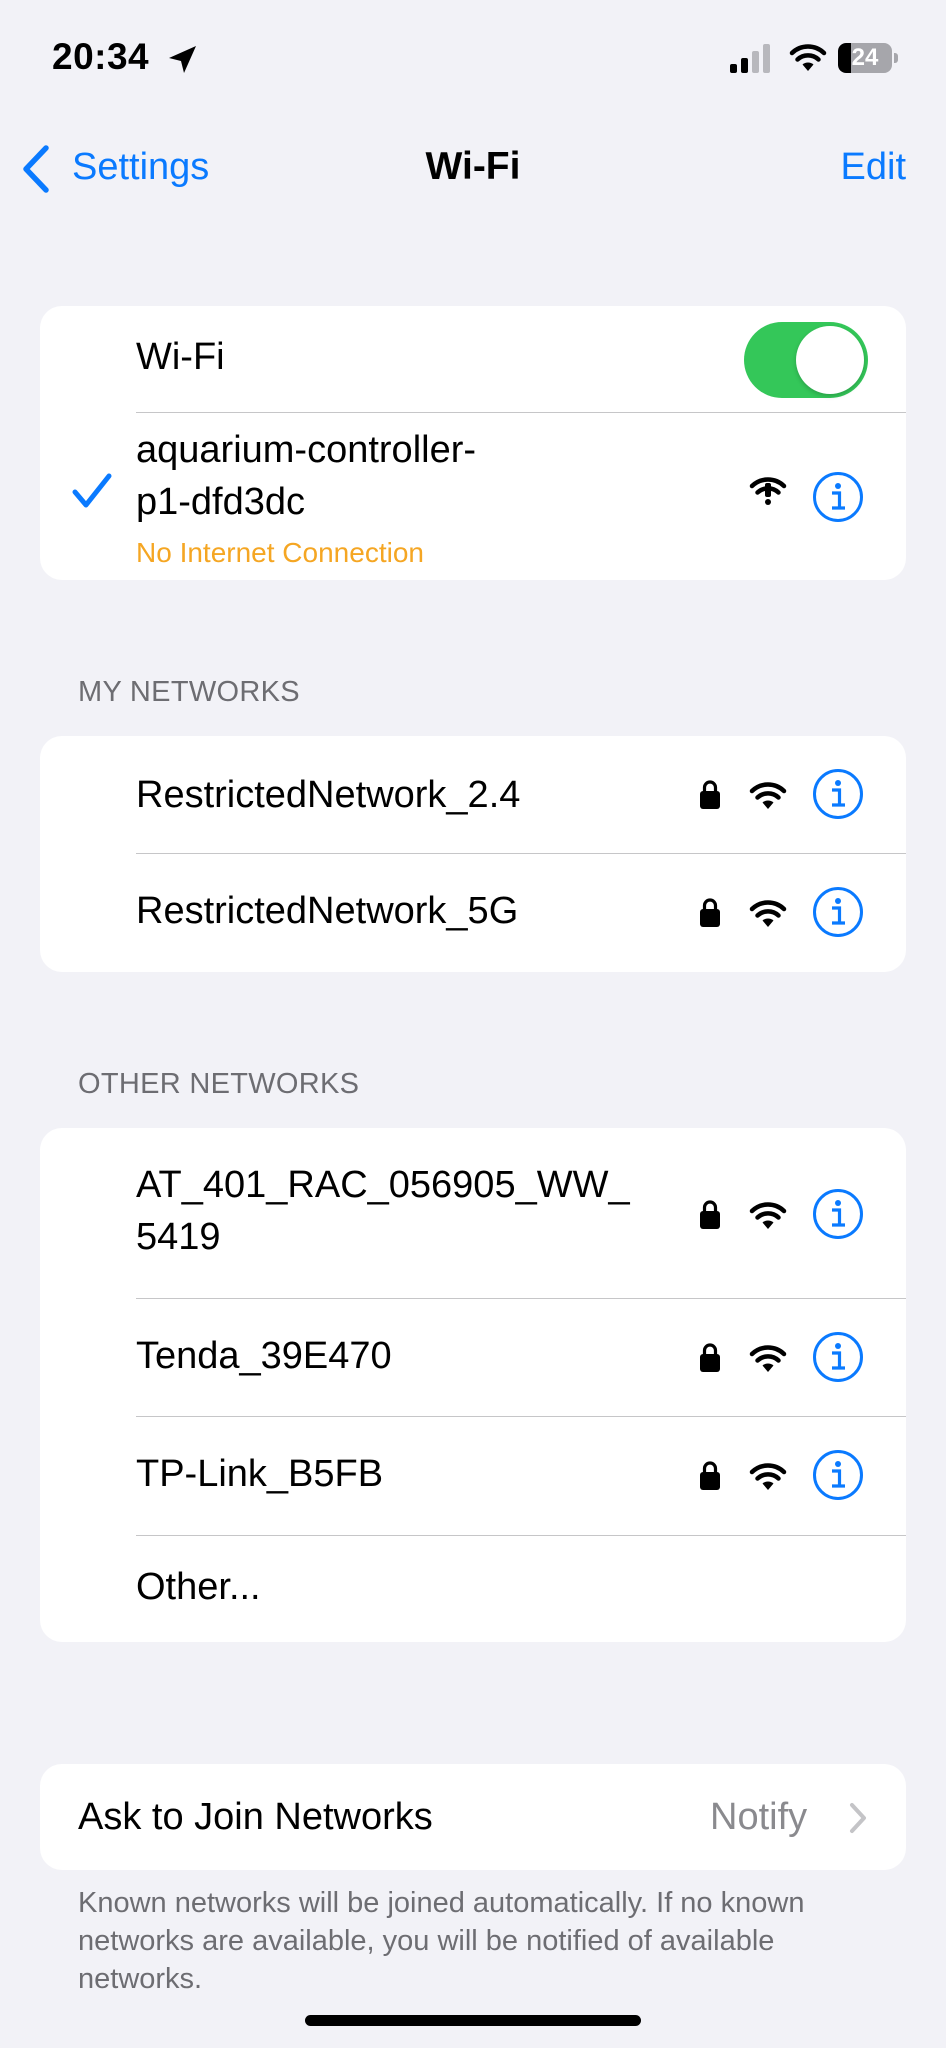 The image size is (946, 2048). I want to click on network-row: AT_401_RAC_056905_WW_ 5419, so click(473, 1213).